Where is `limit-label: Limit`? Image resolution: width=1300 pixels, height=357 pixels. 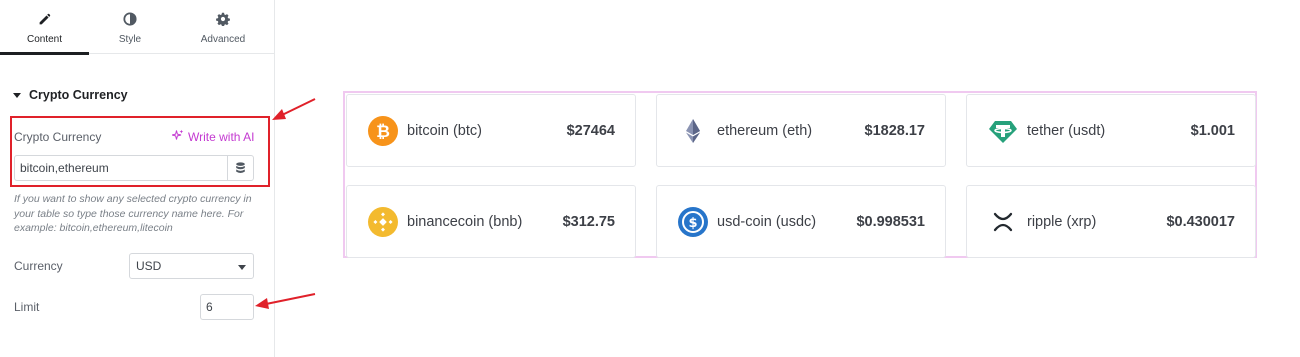
limit-label: Limit is located at coordinates (27, 307).